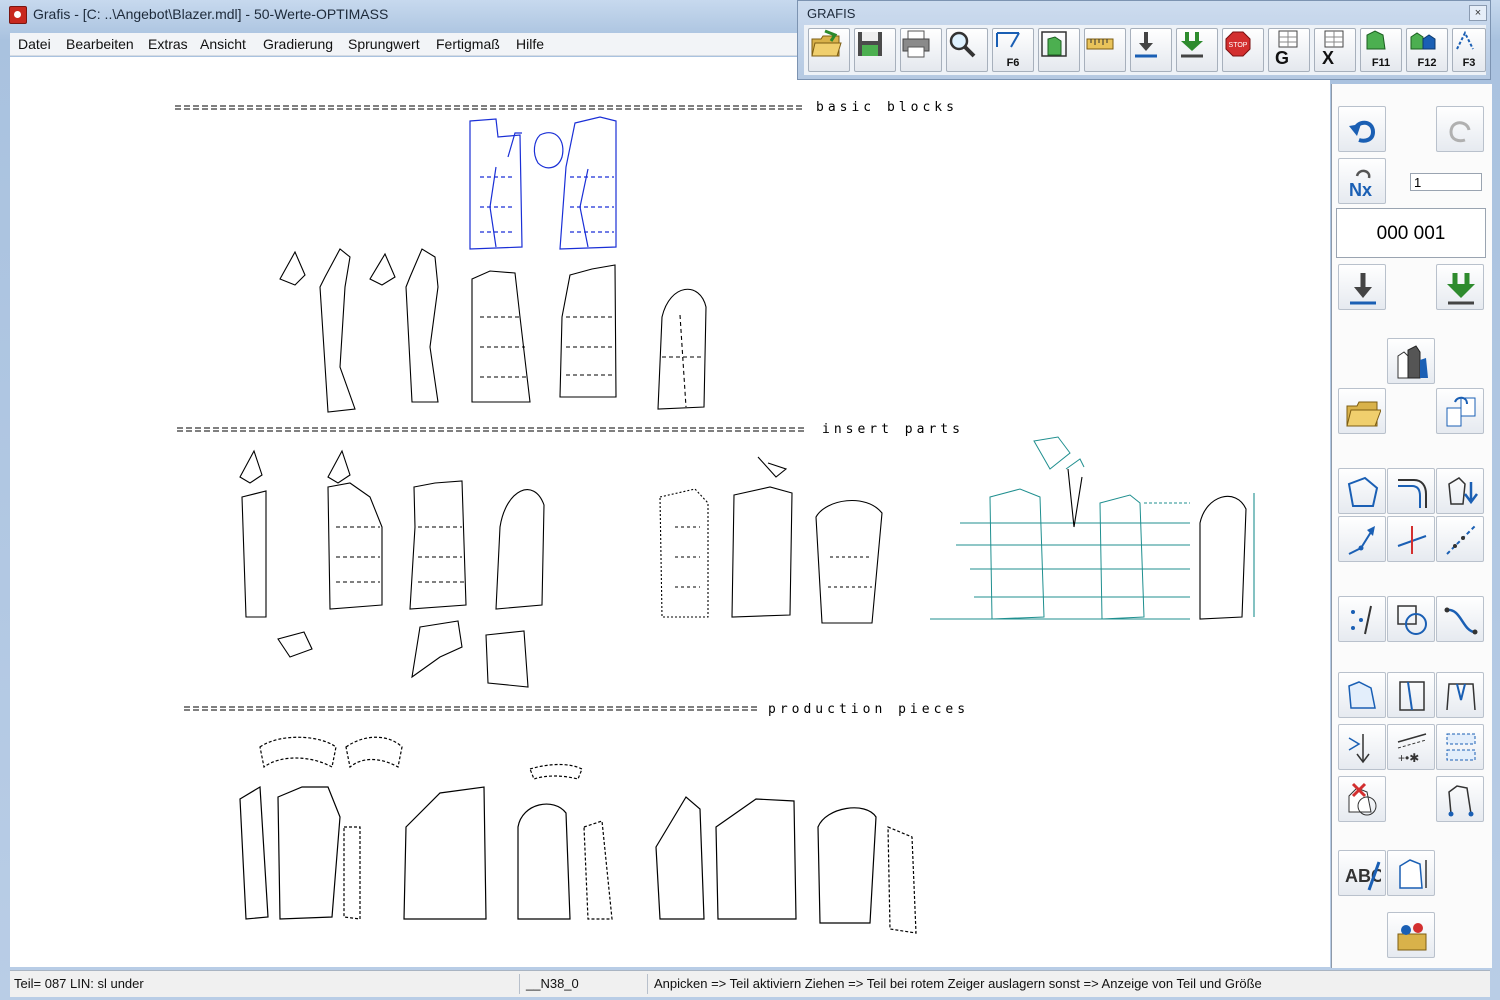  I want to click on print-icon, so click(921, 50).